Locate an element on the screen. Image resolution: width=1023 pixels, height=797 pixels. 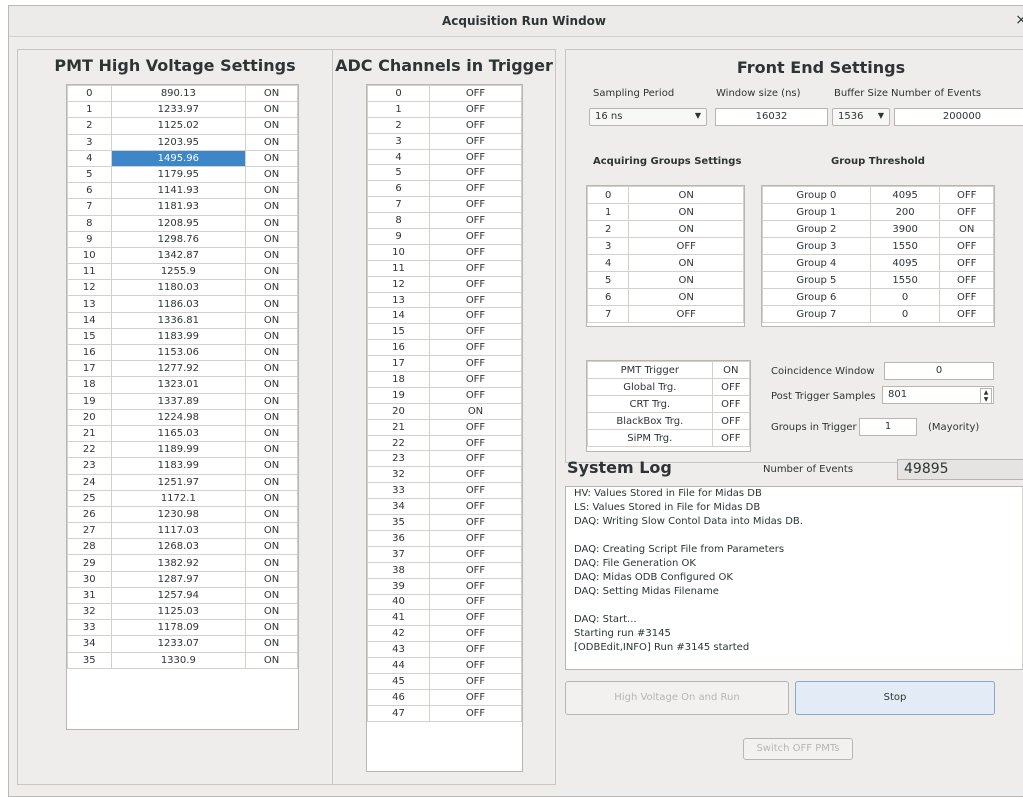
voltage-cell: 1277.92 is located at coordinates (178, 369).